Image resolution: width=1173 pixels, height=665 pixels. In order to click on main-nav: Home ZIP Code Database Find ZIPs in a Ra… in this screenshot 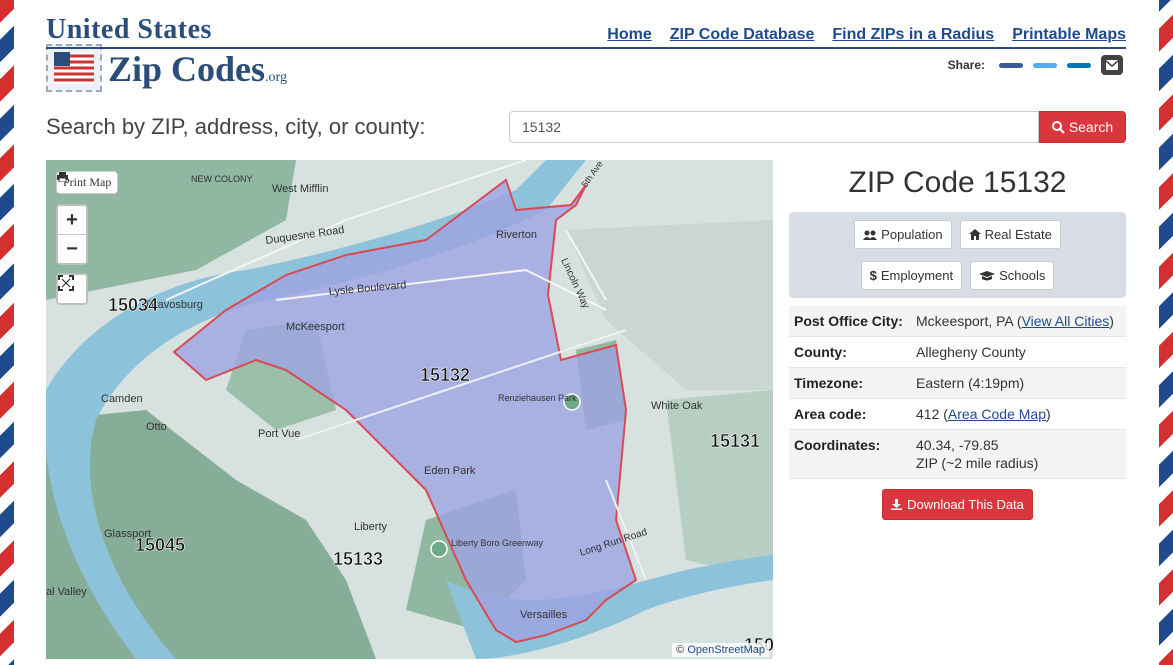, I will do `click(866, 35)`.